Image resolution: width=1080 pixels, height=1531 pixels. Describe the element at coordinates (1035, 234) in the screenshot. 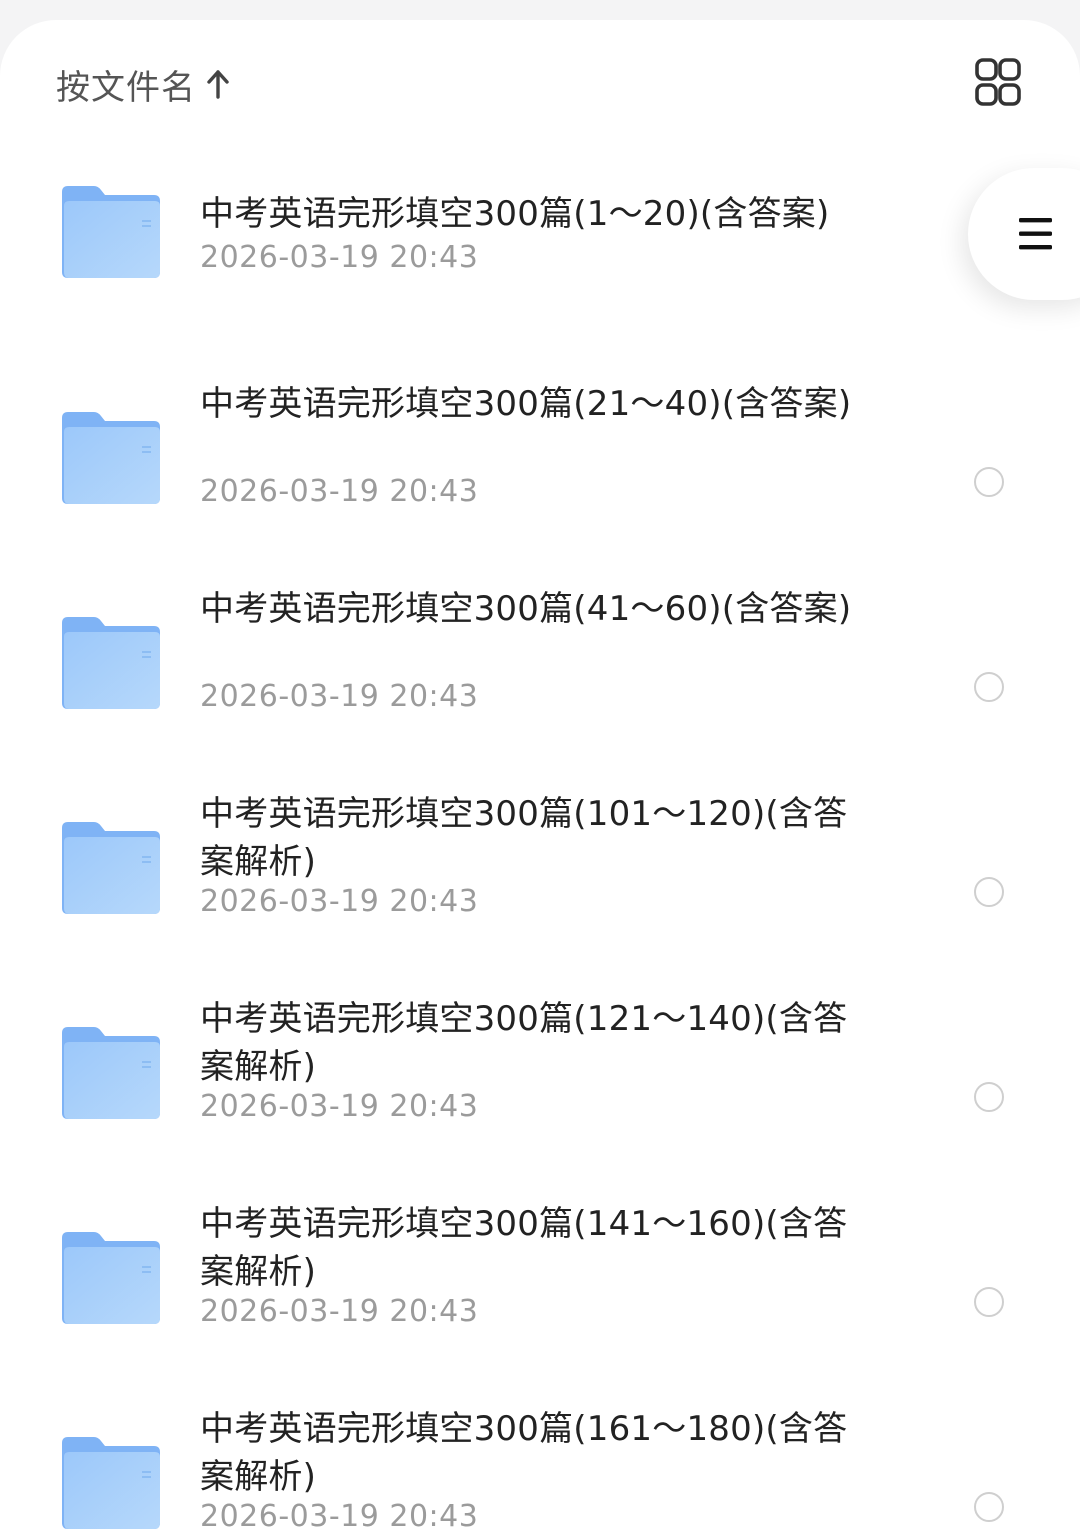

I see `hamburger-menu-icon` at that location.